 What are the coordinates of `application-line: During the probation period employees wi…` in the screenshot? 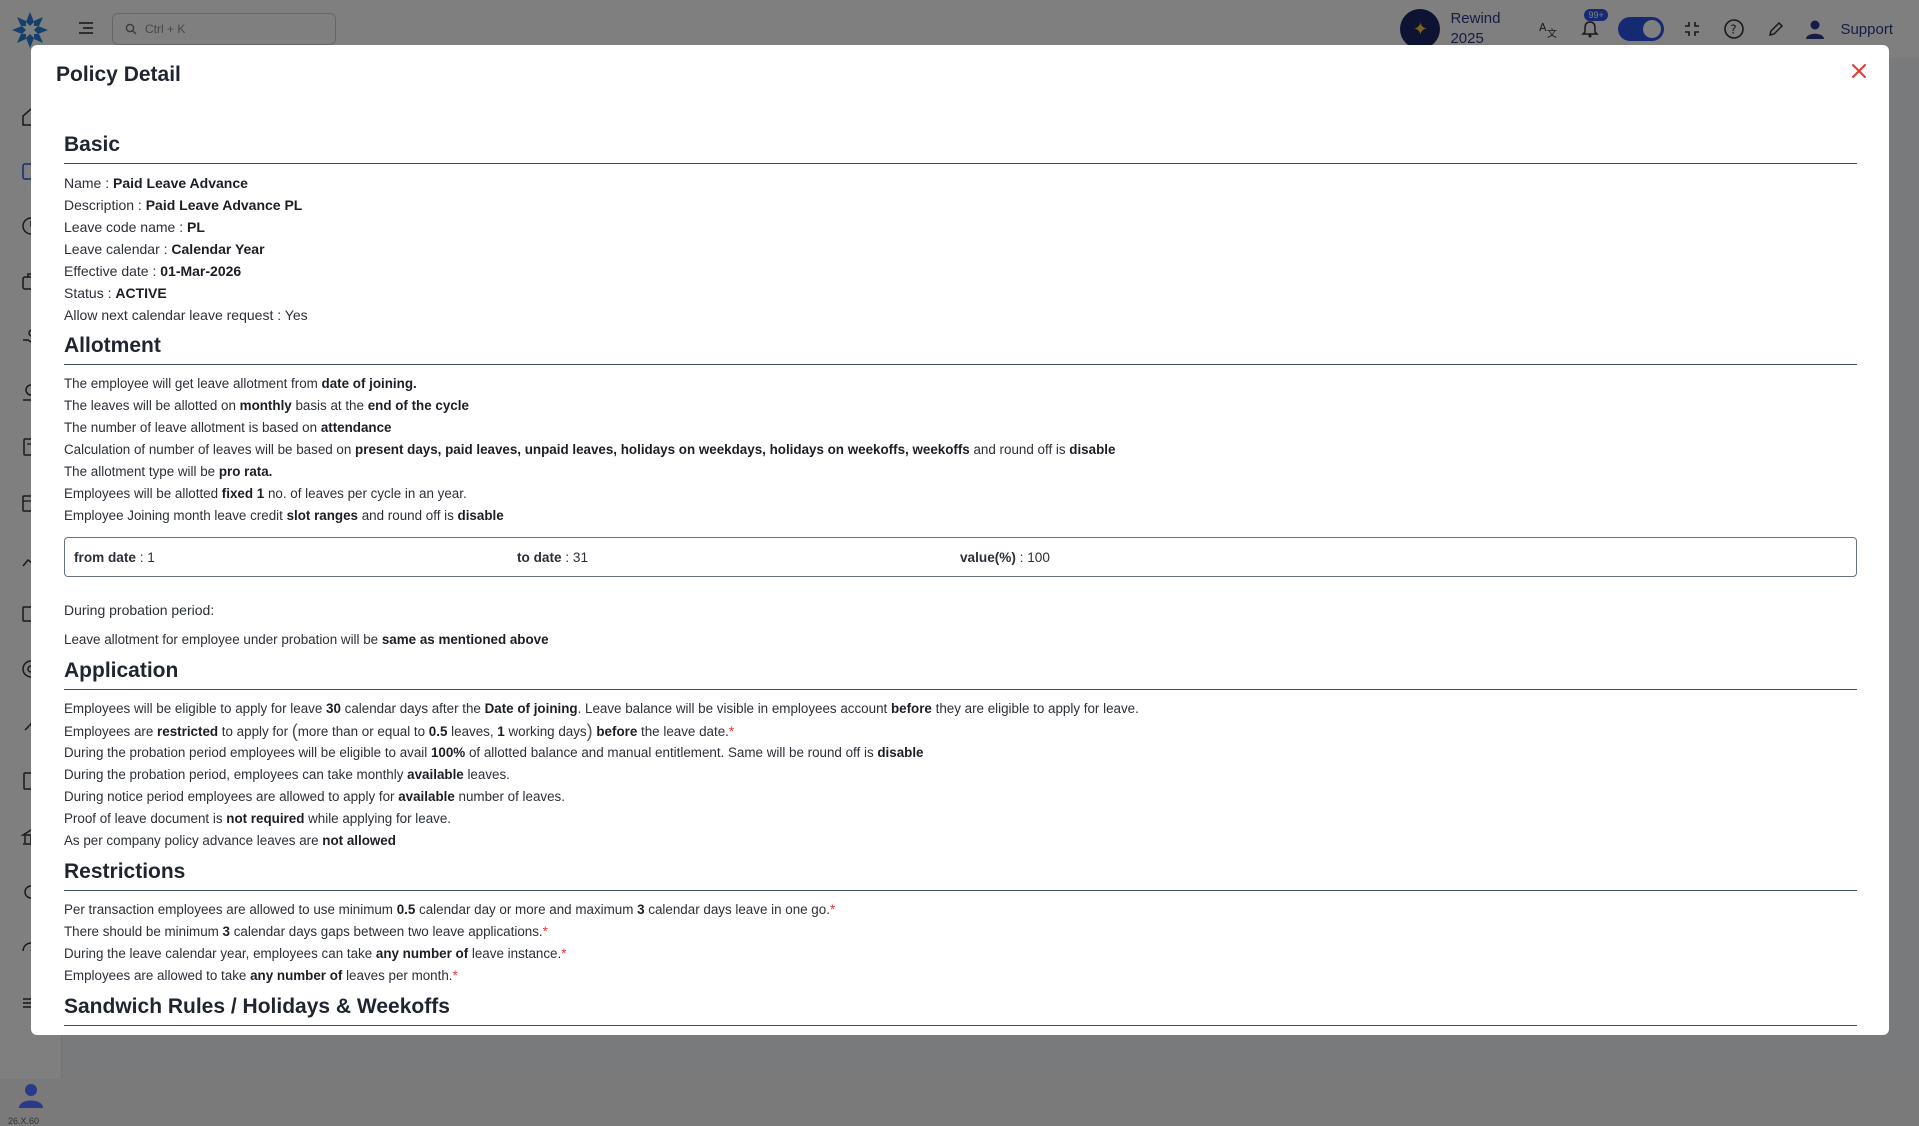 It's located at (960, 753).